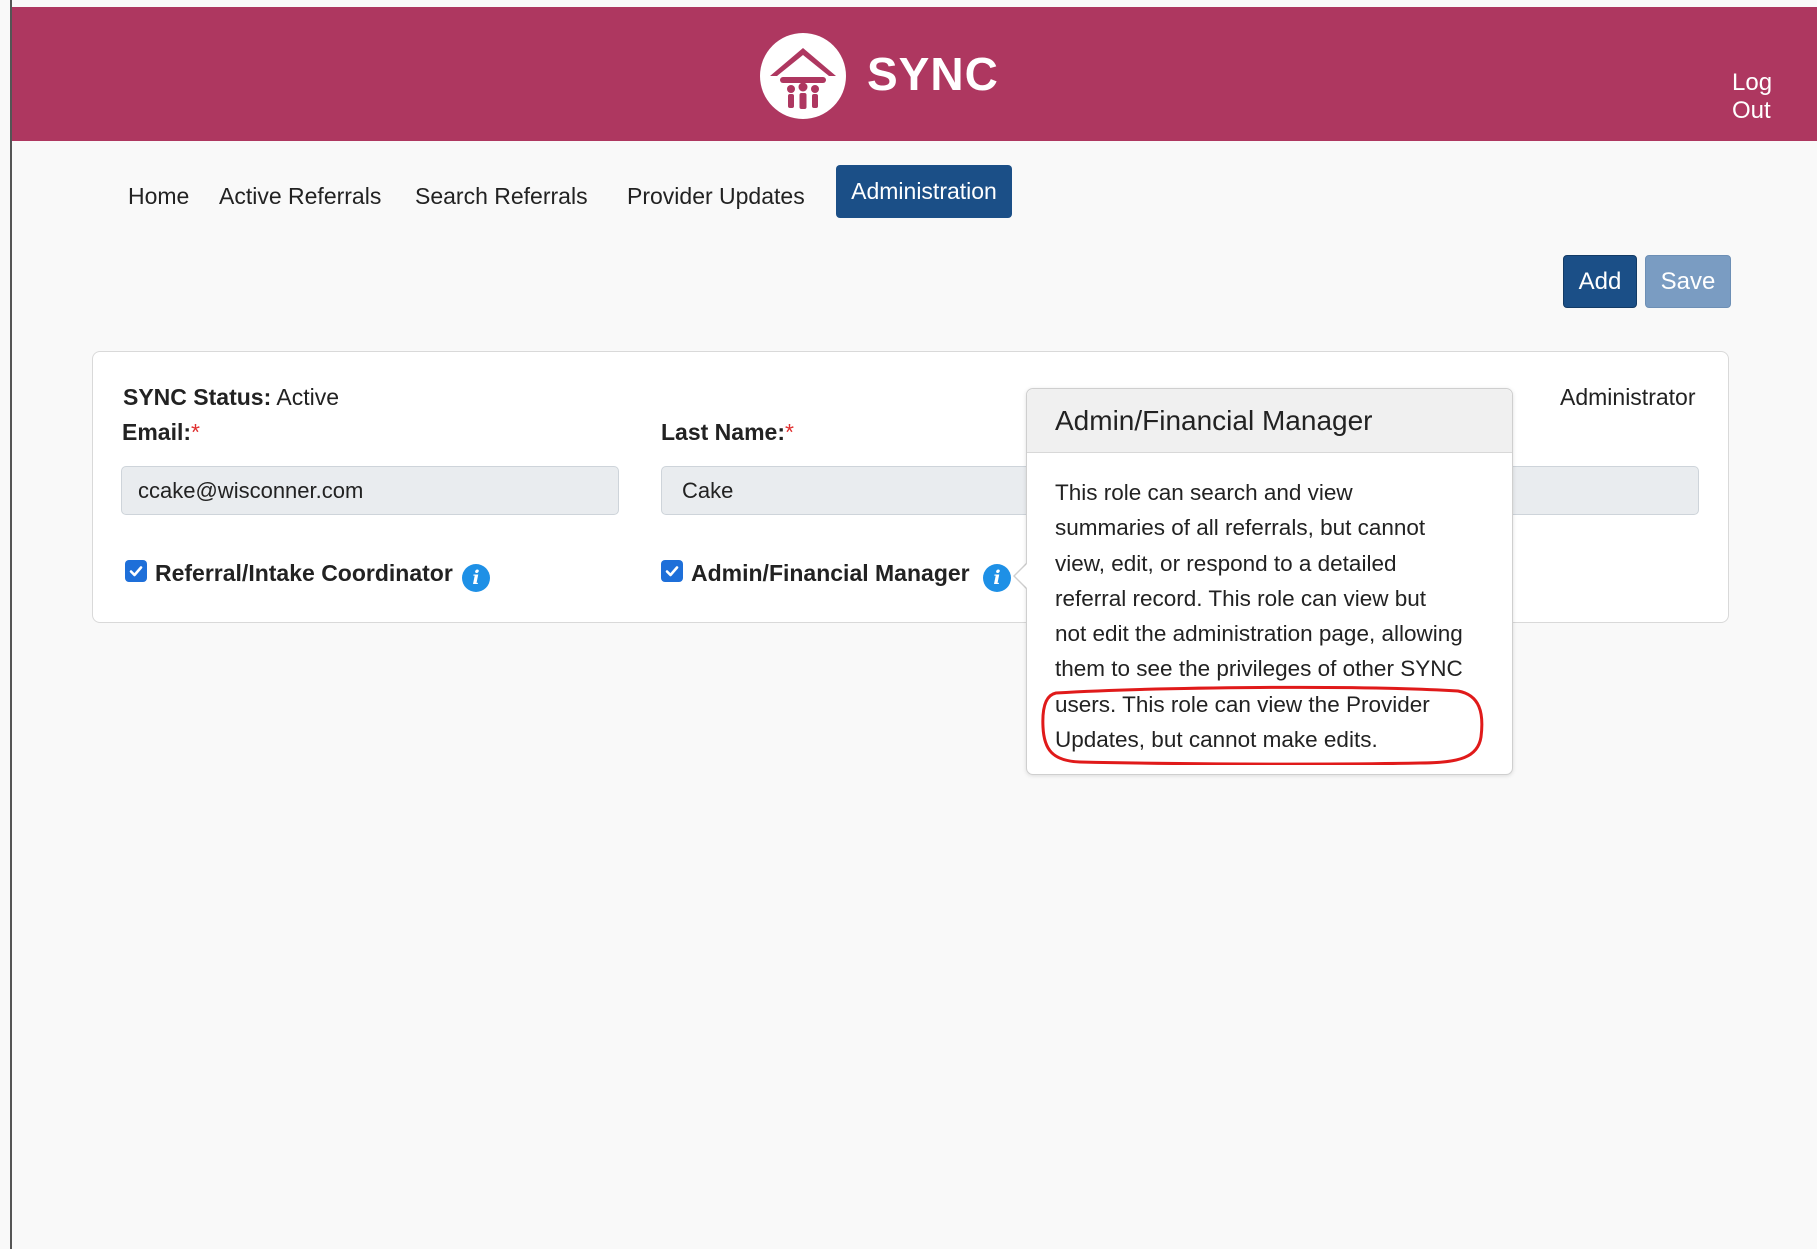 This screenshot has width=1817, height=1249. What do you see at coordinates (501, 196) in the screenshot?
I see `nav-search-referrals: Search Referrals` at bounding box center [501, 196].